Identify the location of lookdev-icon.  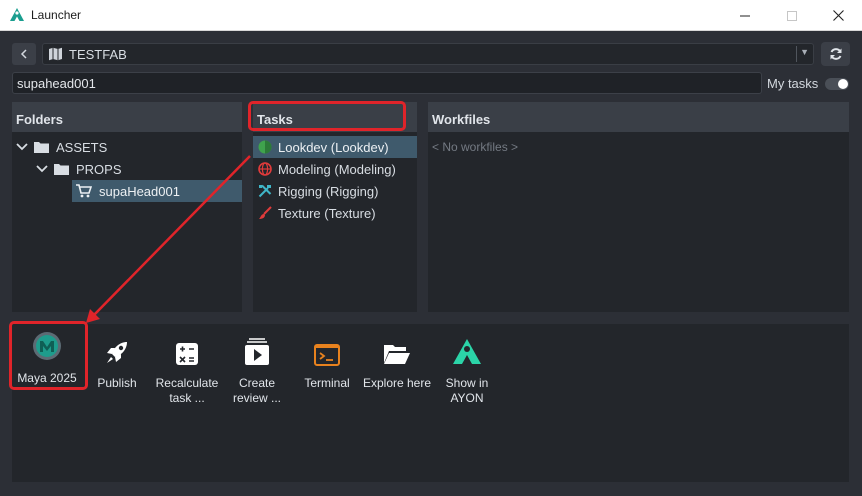
(265, 147).